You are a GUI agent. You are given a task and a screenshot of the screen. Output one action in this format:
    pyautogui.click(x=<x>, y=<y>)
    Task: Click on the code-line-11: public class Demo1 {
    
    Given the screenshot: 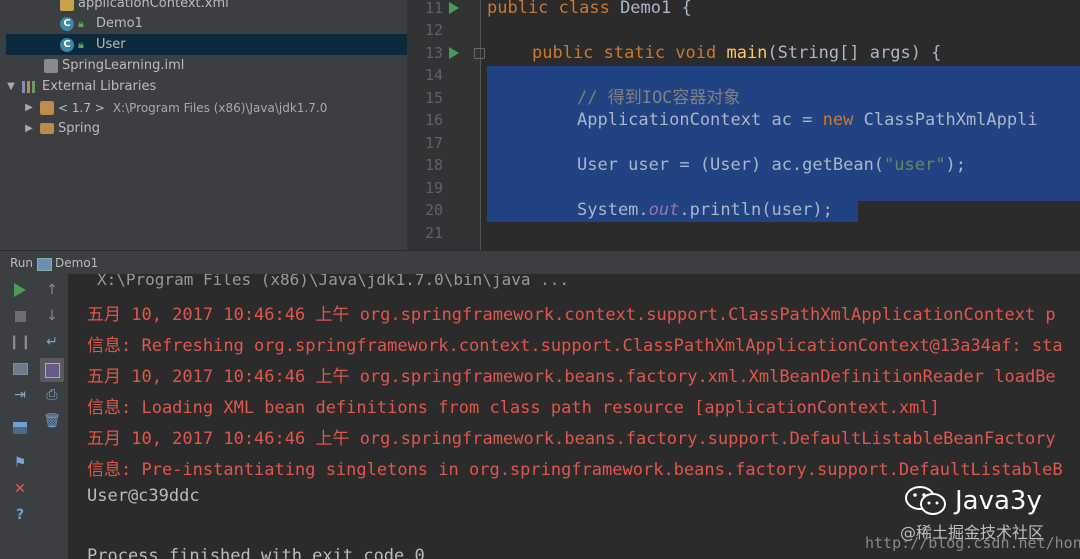 What is the action you would take?
    pyautogui.click(x=589, y=9)
    